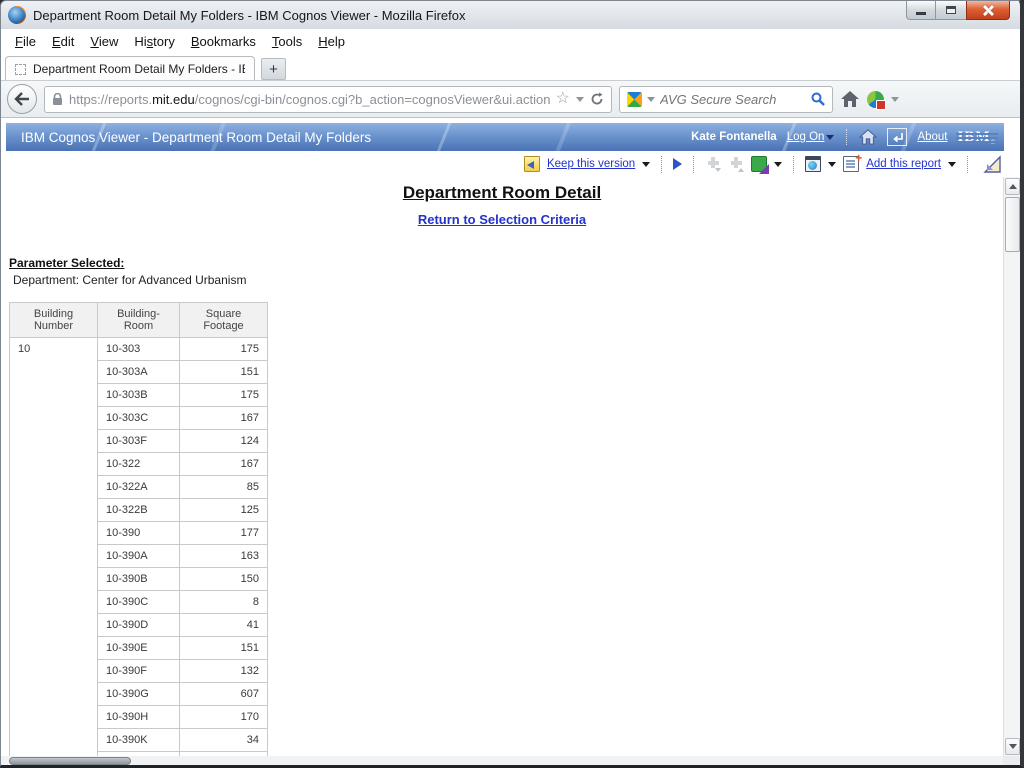 This screenshot has width=1024, height=768. Describe the element at coordinates (563, 99) in the screenshot. I see `bookmark-star-icon: ☆` at that location.